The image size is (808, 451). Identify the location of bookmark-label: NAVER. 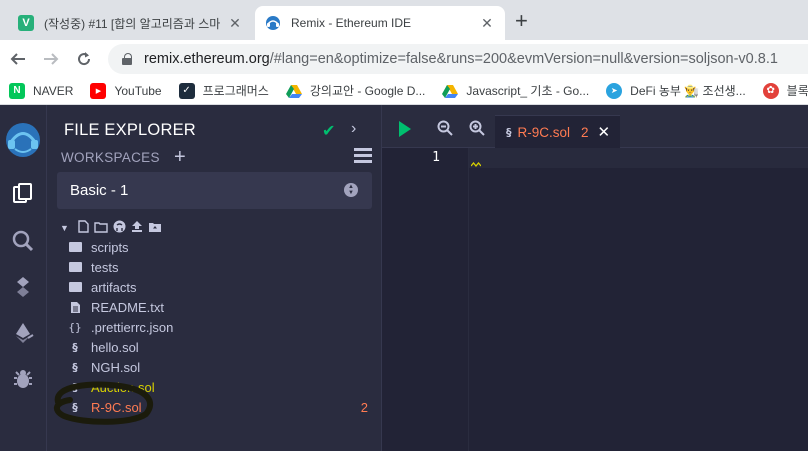
(53, 90).